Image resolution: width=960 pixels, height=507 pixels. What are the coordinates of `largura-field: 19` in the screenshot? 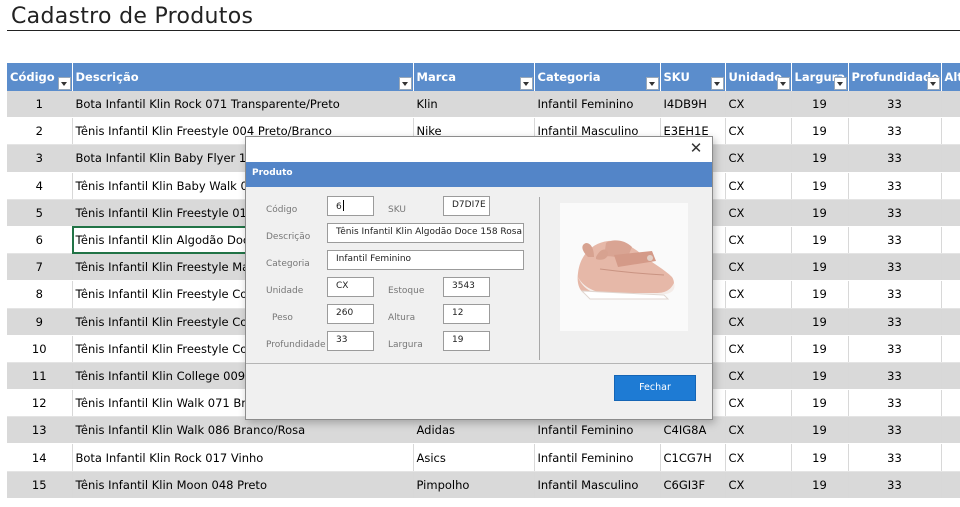 It's located at (466, 341).